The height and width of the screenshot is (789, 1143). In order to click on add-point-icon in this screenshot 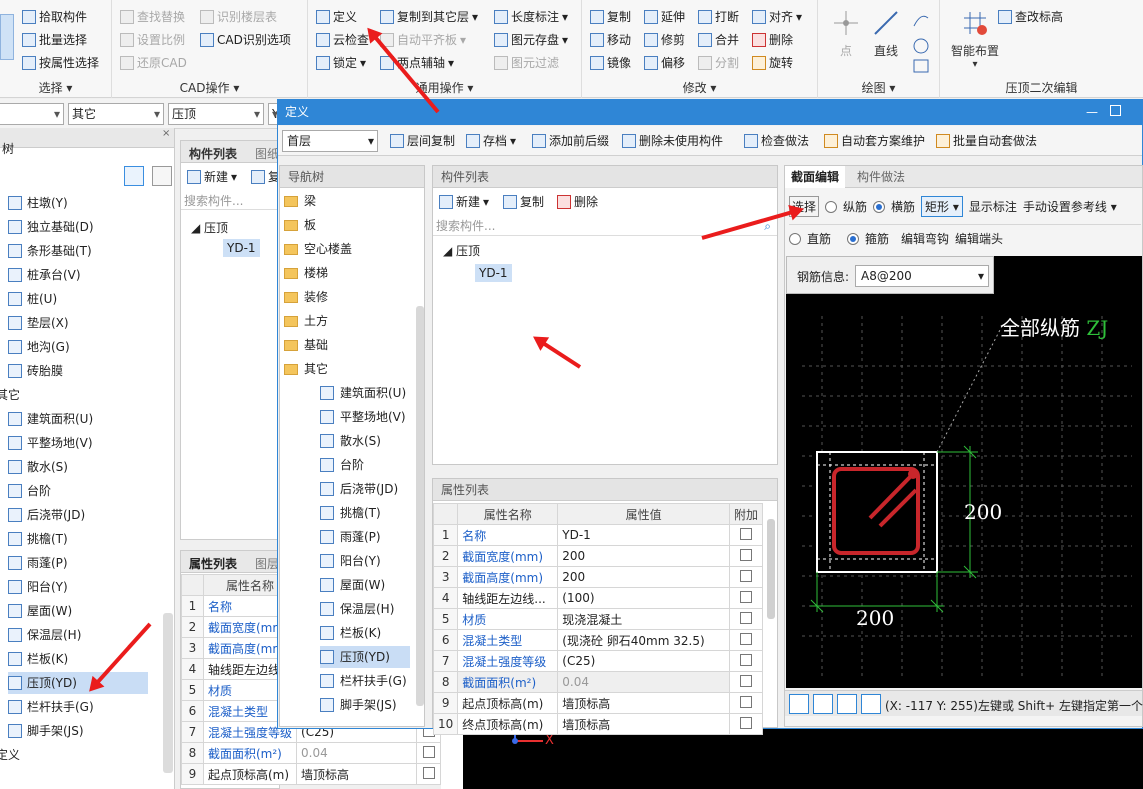, I will do `click(871, 704)`.